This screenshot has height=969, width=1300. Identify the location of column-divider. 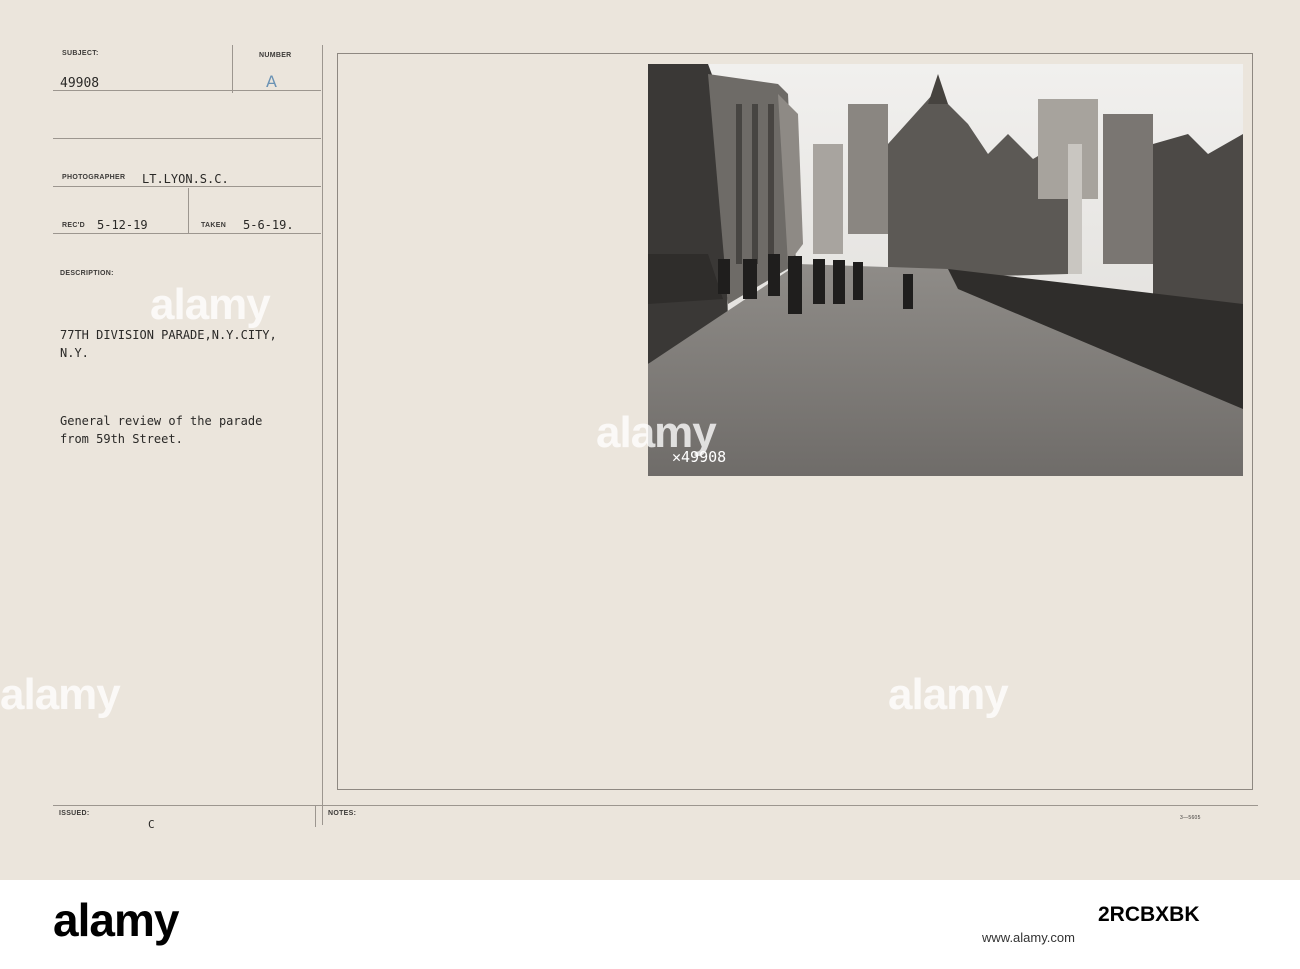
(322, 435).